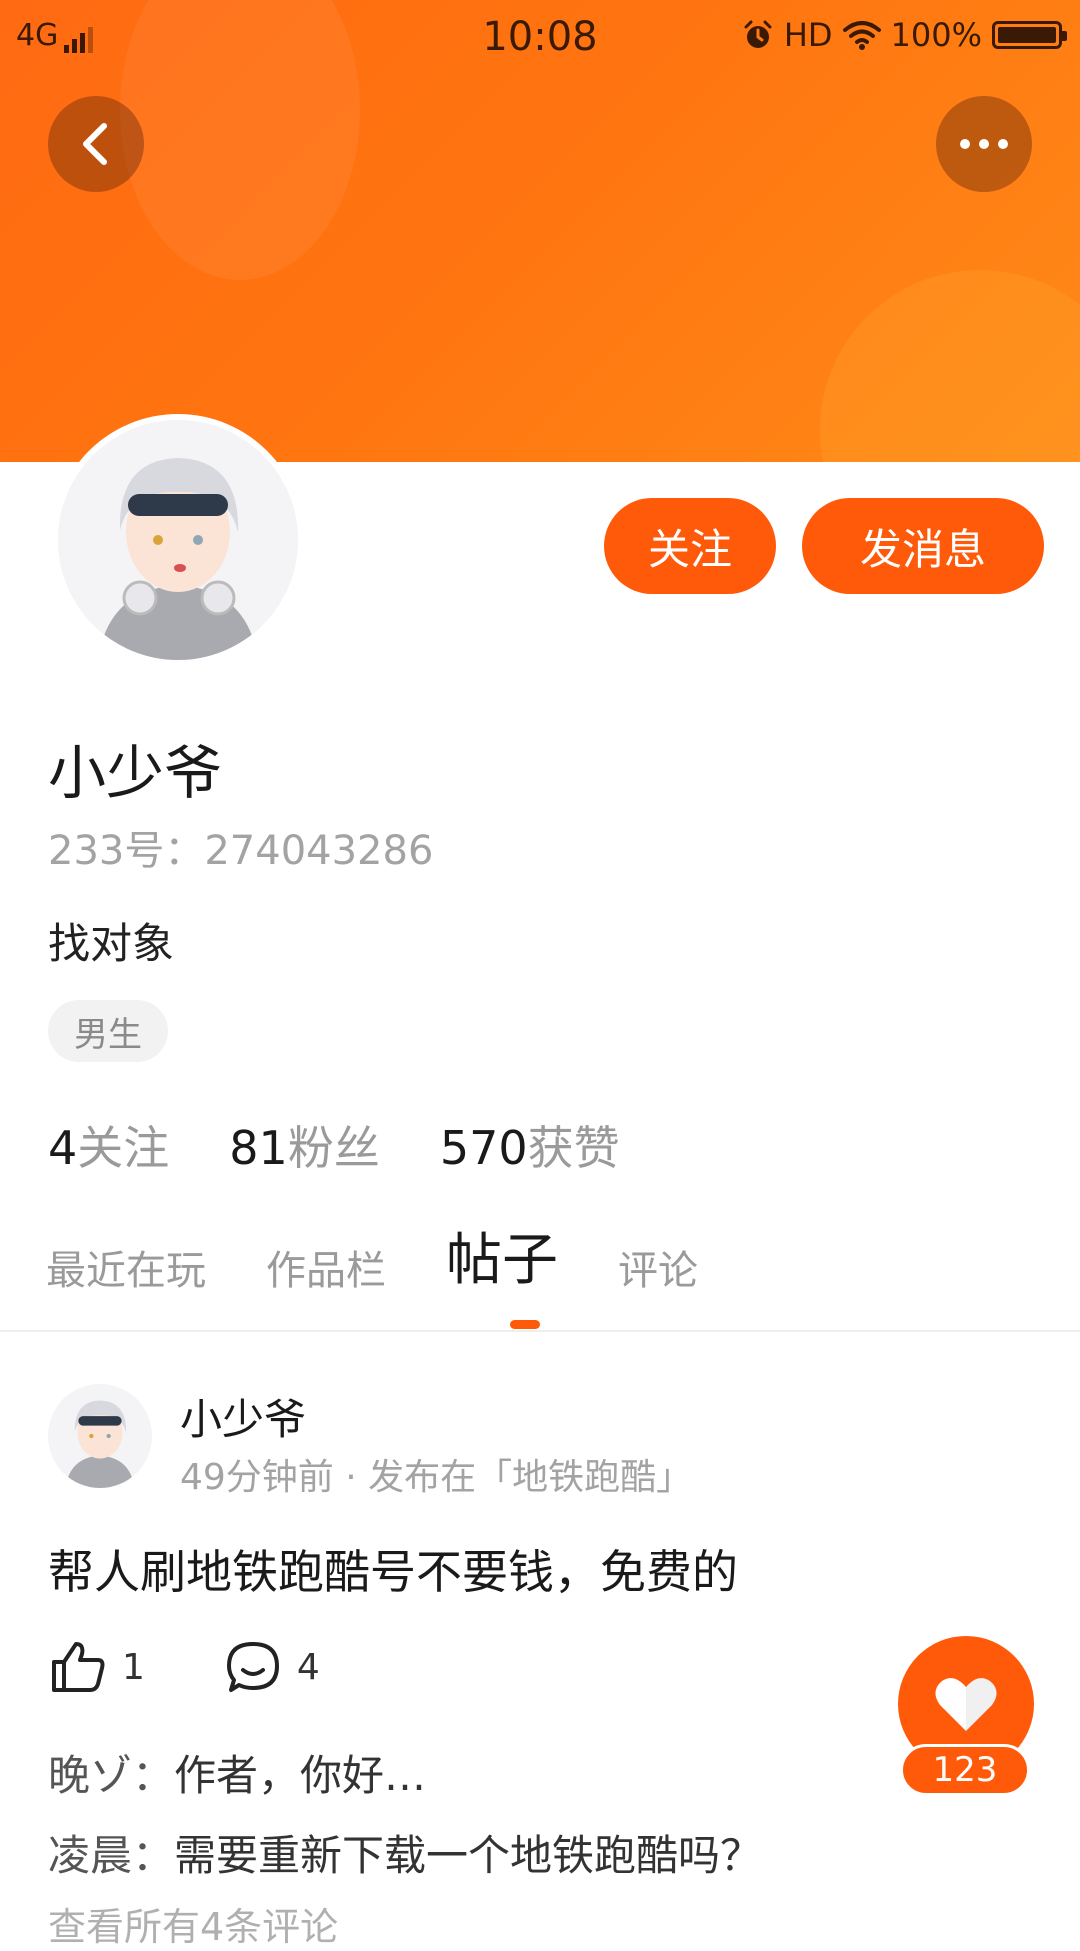 The image size is (1080, 1951). I want to click on heart-count-badge: 123, so click(965, 1770).